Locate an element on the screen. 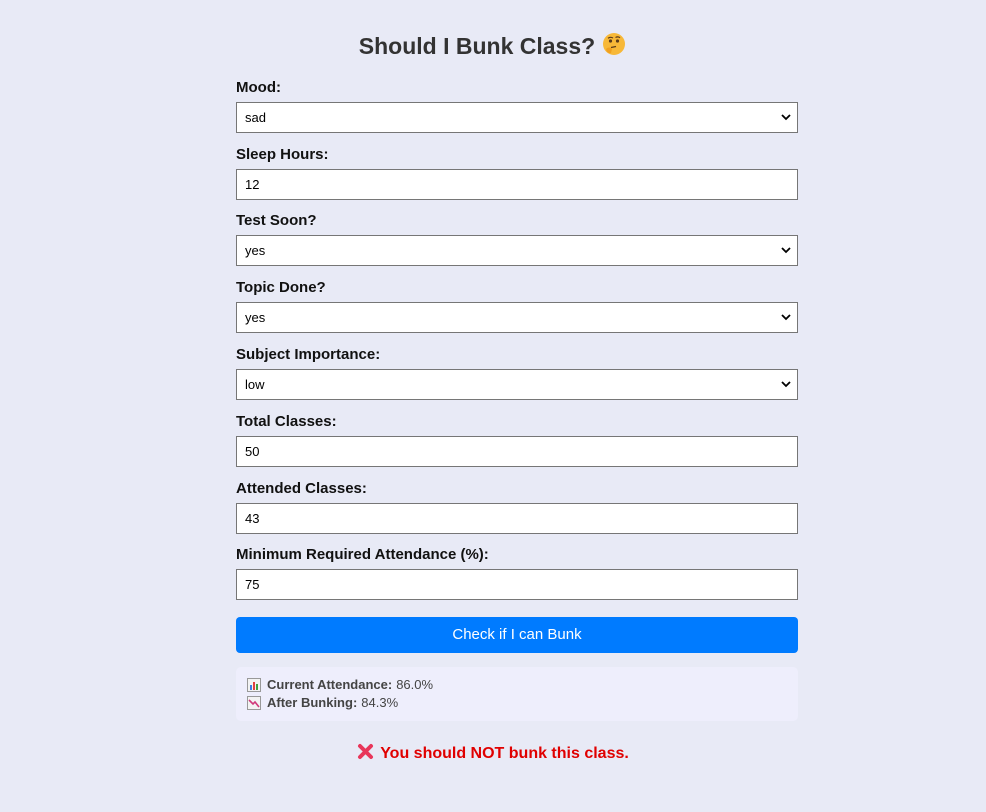 The width and height of the screenshot is (986, 812). field-total-classes: Total Classes: 50 is located at coordinates (517, 440).